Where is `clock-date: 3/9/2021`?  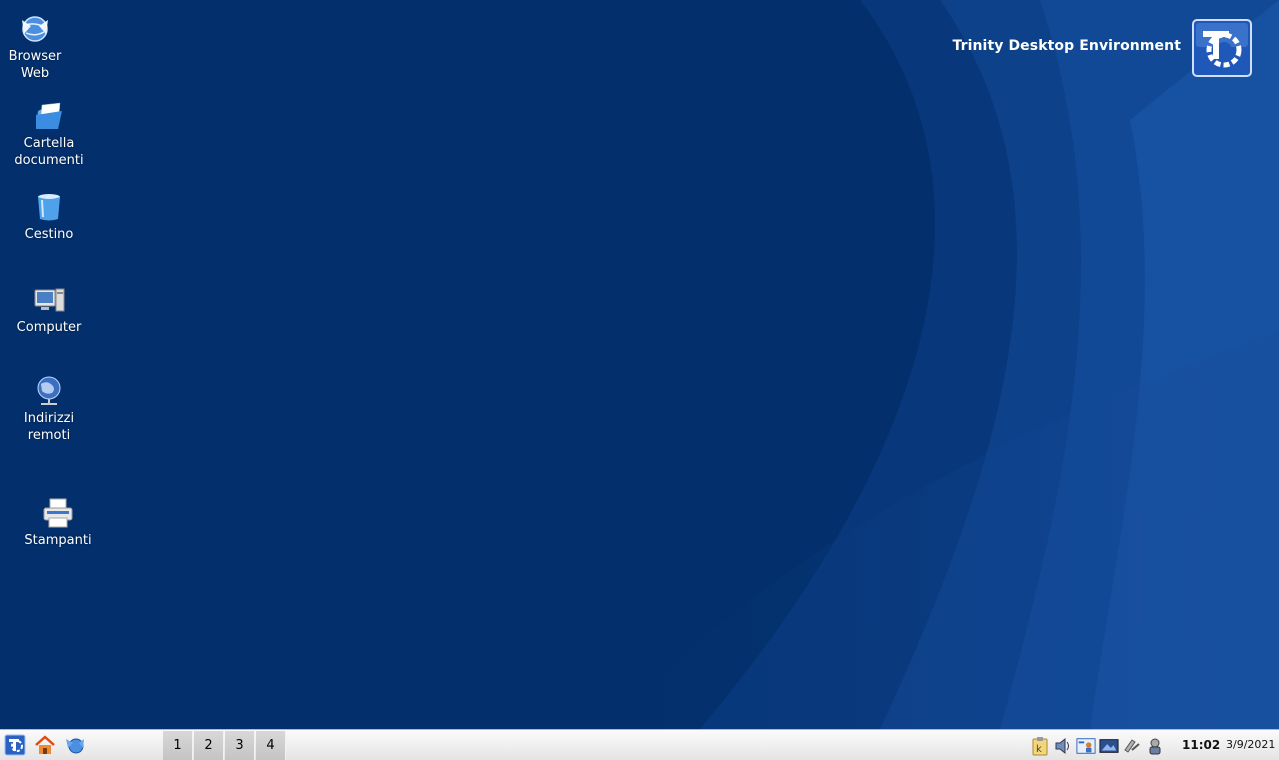
clock-date: 3/9/2021 is located at coordinates (1250, 744).